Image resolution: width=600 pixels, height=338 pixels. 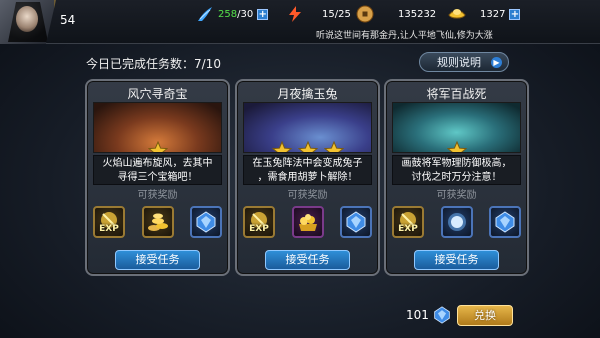 I want to click on blue-gem-icon, so click(x=442, y=315).